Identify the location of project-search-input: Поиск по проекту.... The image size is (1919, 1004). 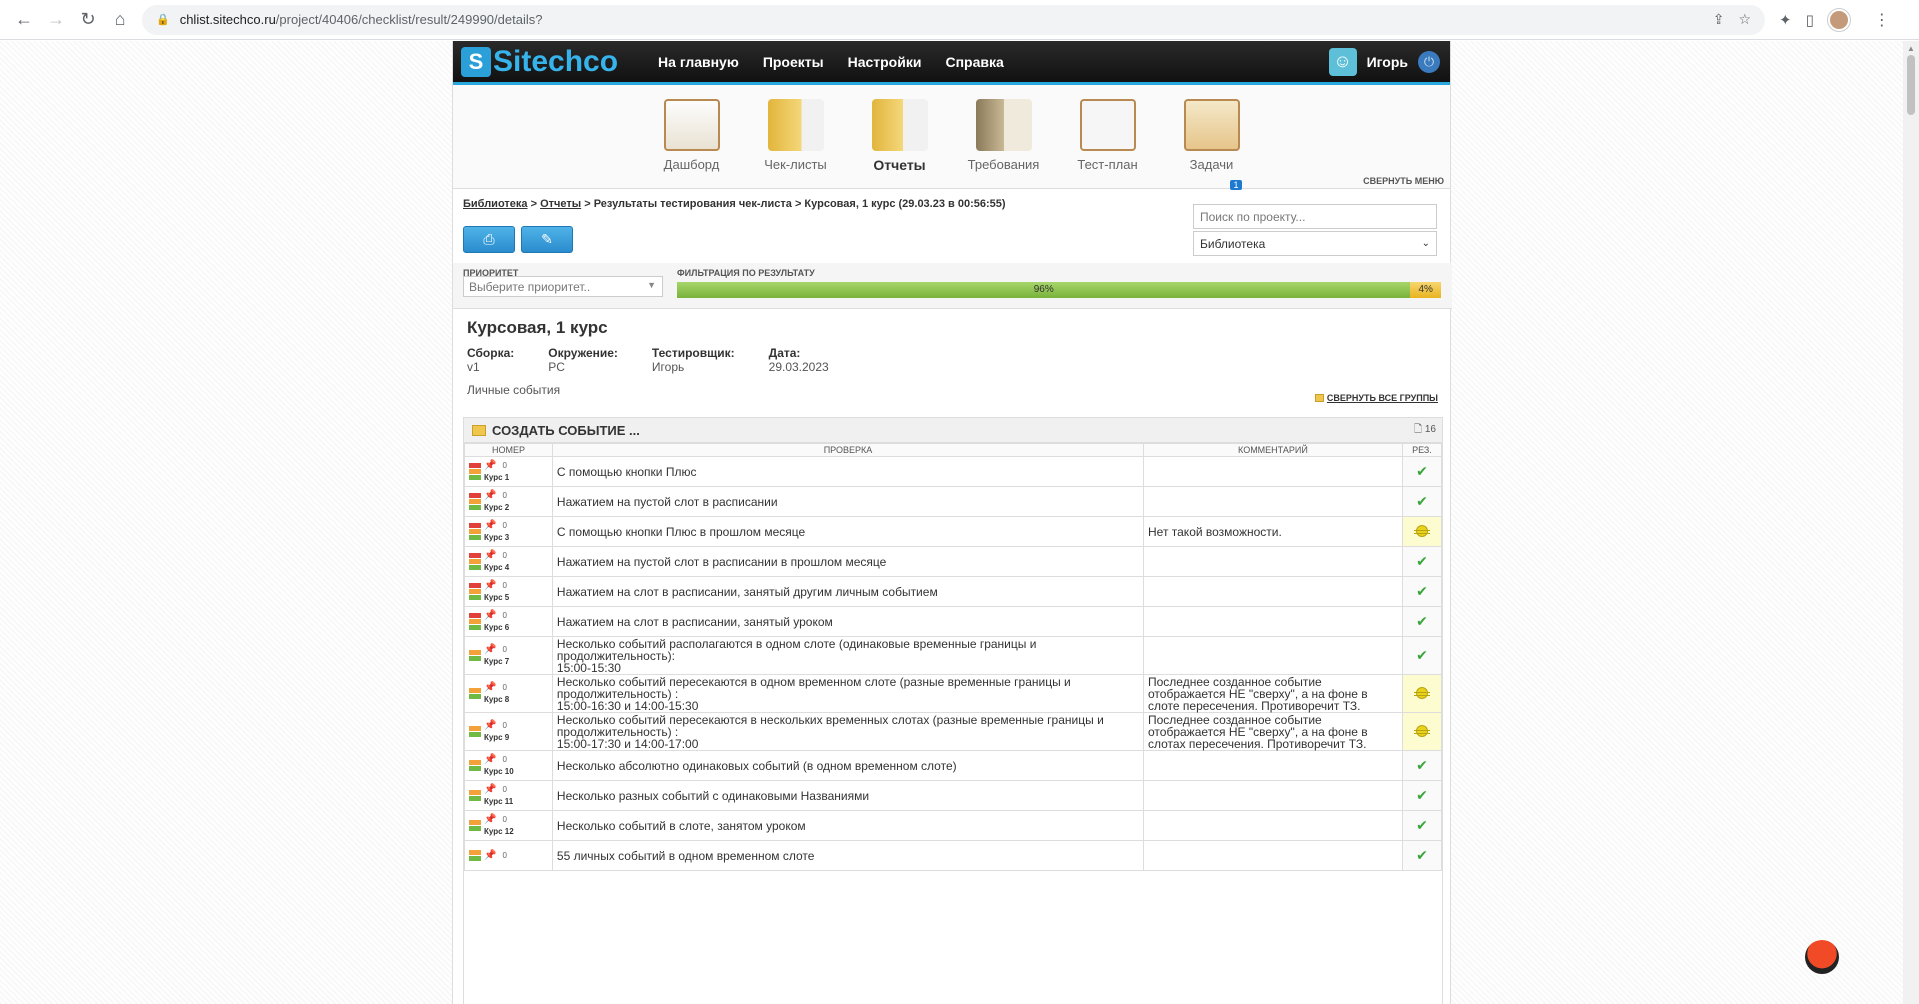
(1315, 216).